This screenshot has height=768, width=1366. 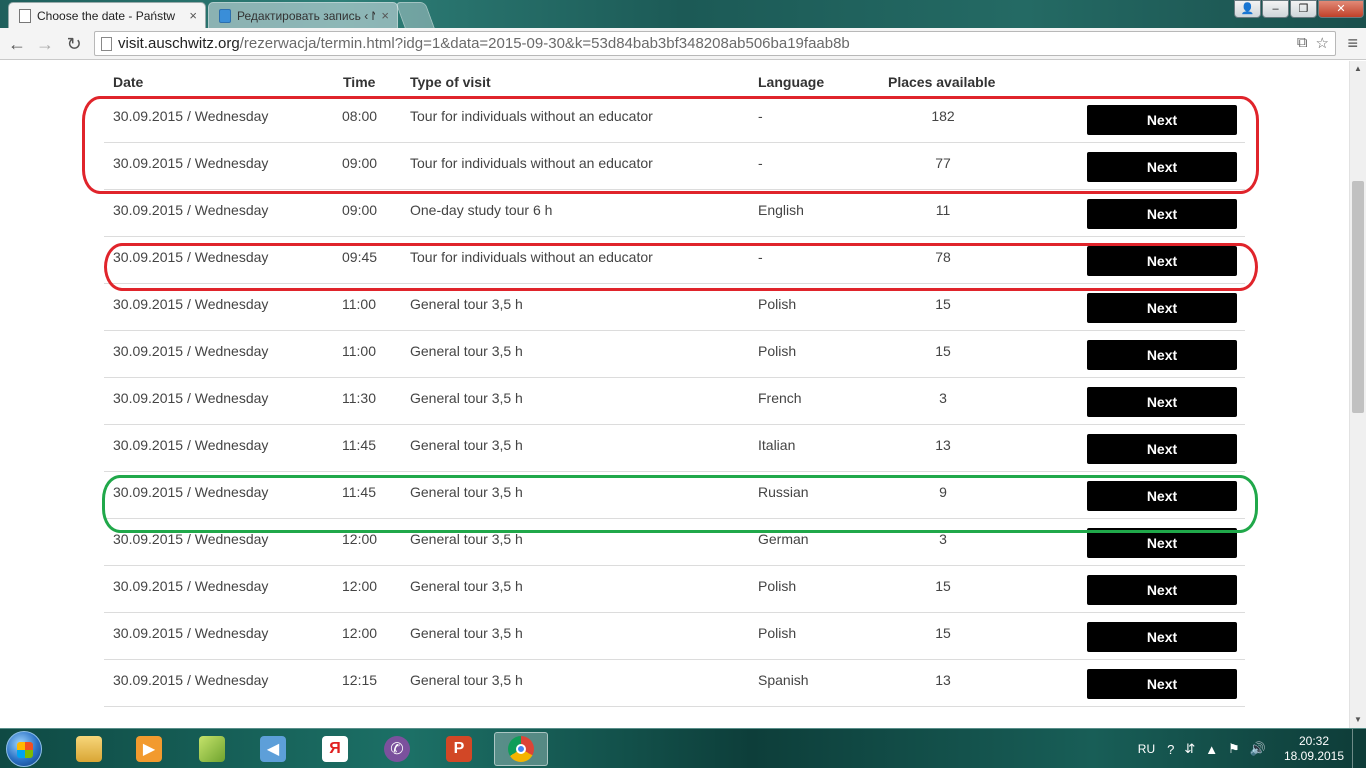 What do you see at coordinates (359, 82) in the screenshot?
I see `header-time: Time` at bounding box center [359, 82].